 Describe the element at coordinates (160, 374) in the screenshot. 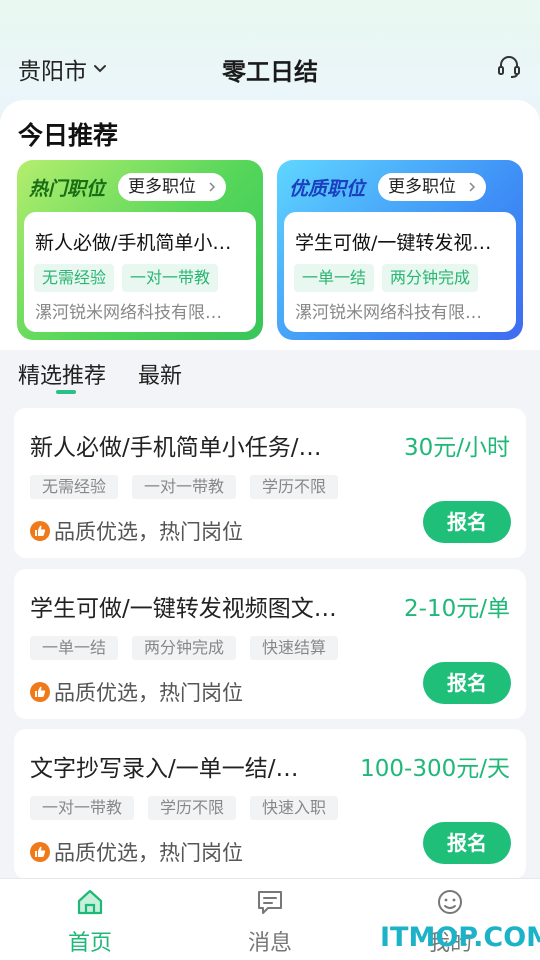

I see `tab-latest: 最新` at that location.